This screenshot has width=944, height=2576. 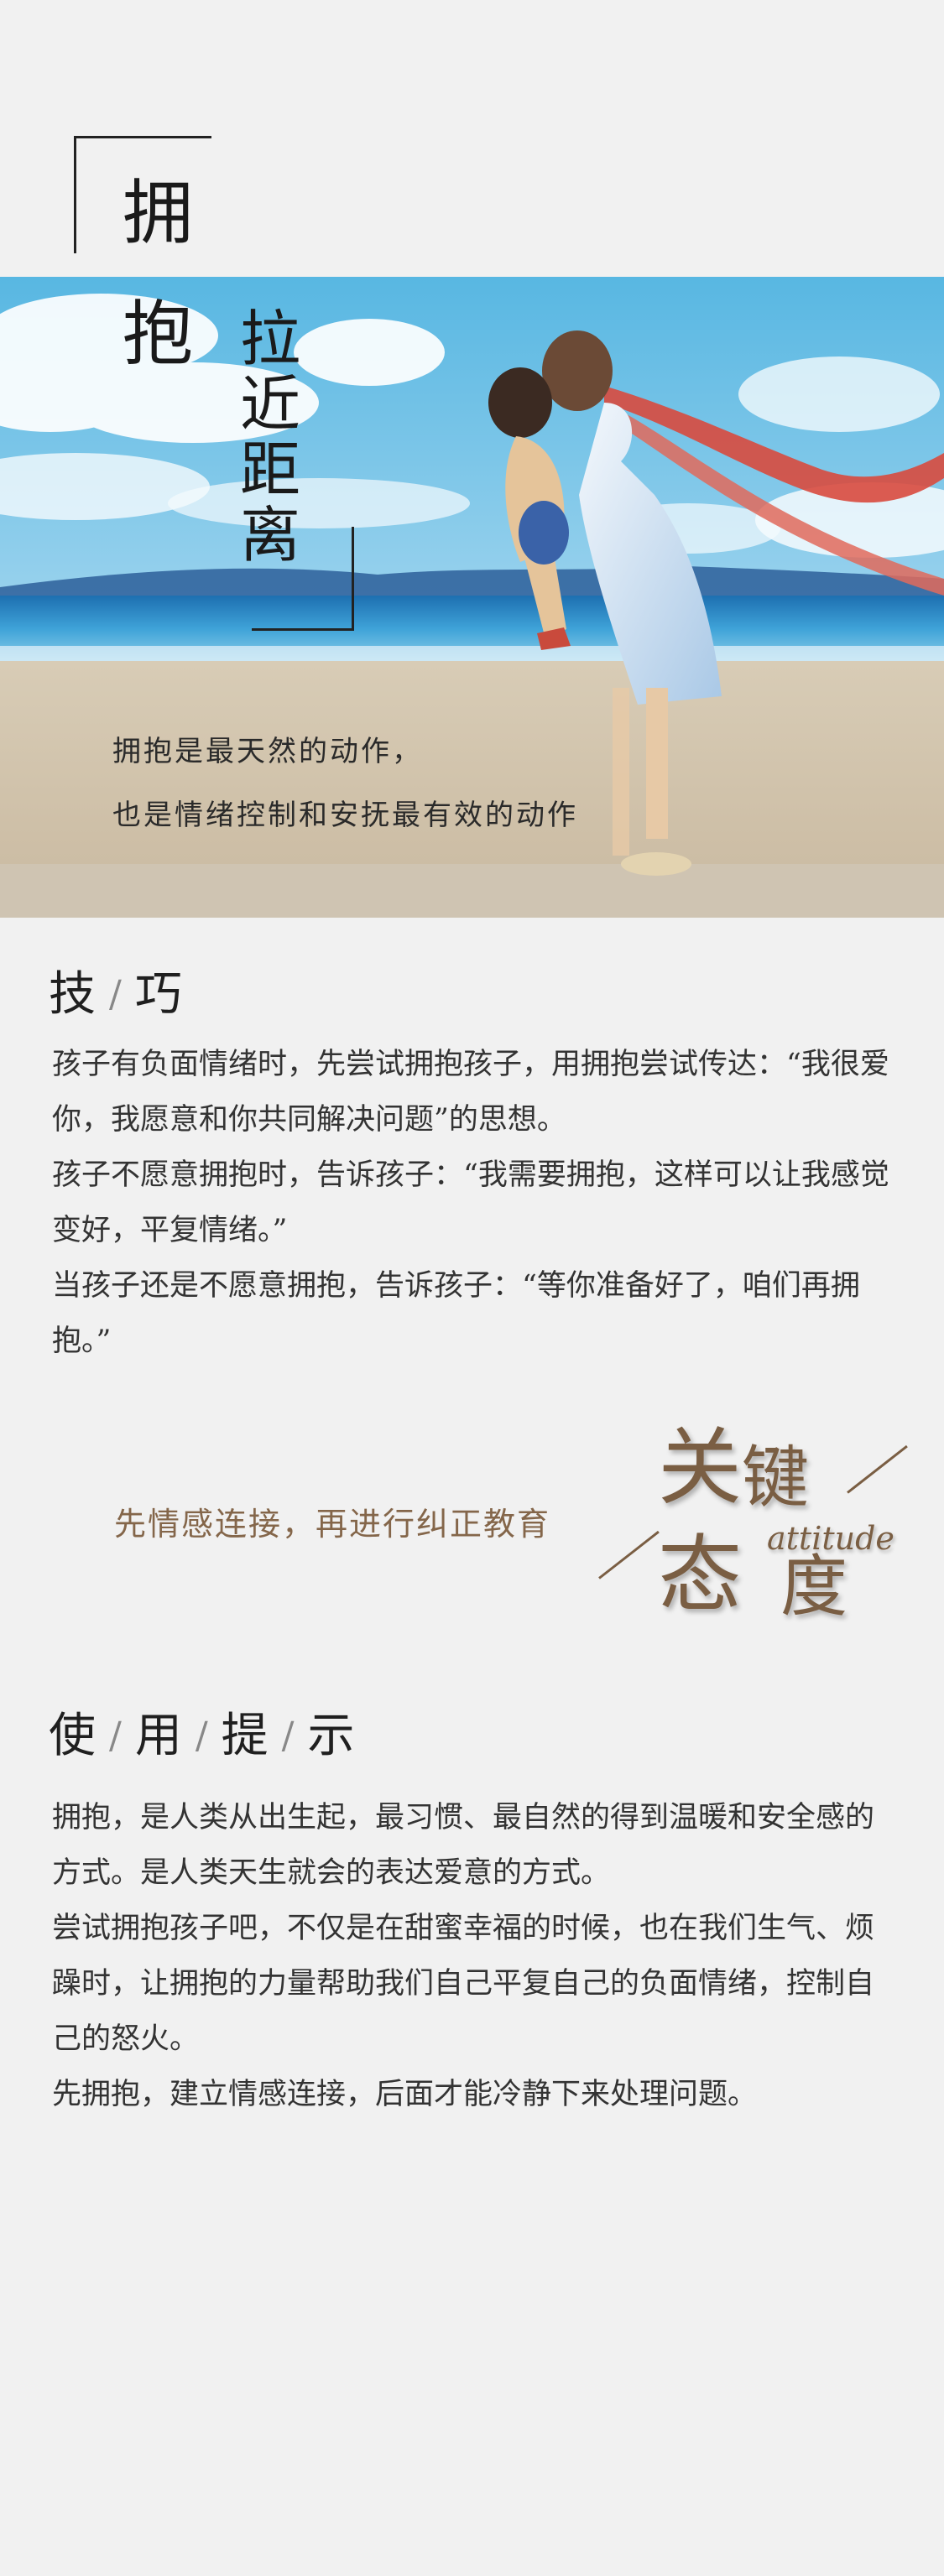 What do you see at coordinates (831, 1538) in the screenshot?
I see `key-attitude-english: attitude` at bounding box center [831, 1538].